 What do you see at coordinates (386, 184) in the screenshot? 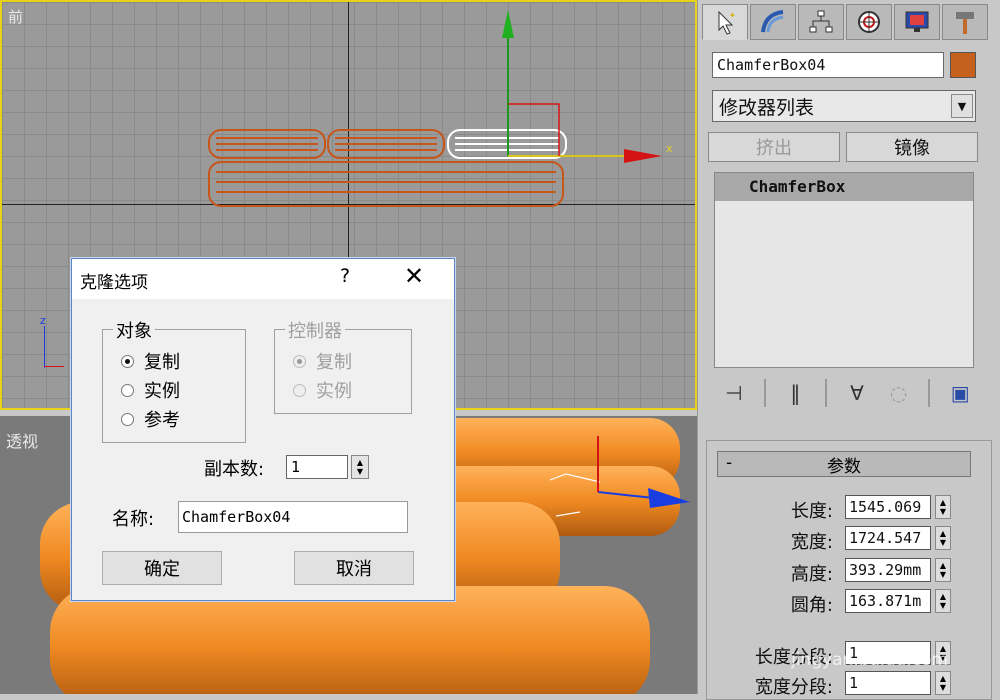
I see `chamferbox-front-base` at bounding box center [386, 184].